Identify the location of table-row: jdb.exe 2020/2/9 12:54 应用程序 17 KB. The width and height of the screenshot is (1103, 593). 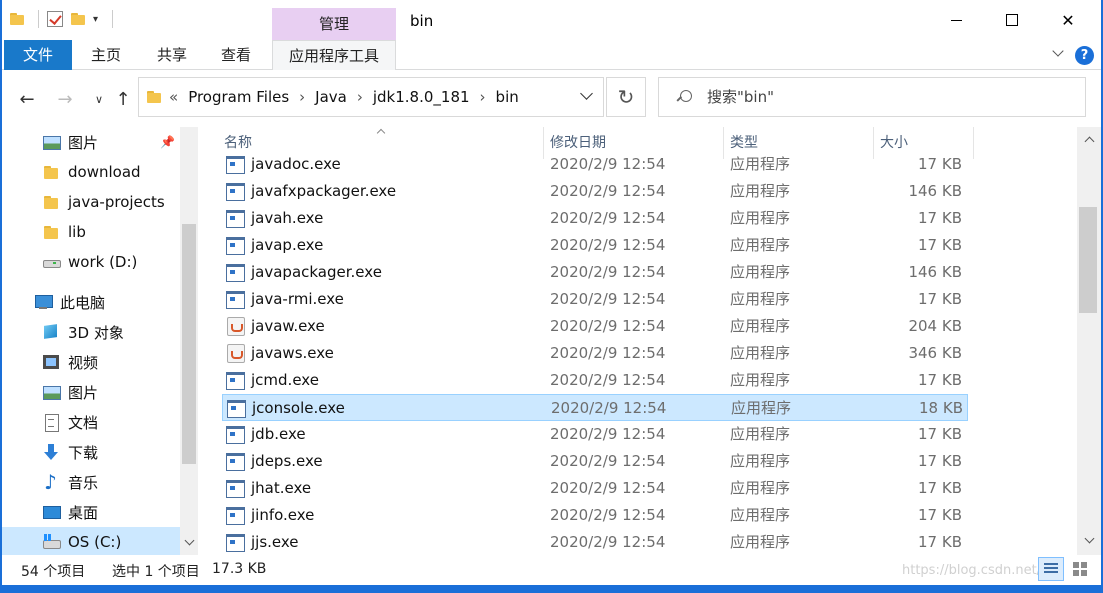
(595, 434).